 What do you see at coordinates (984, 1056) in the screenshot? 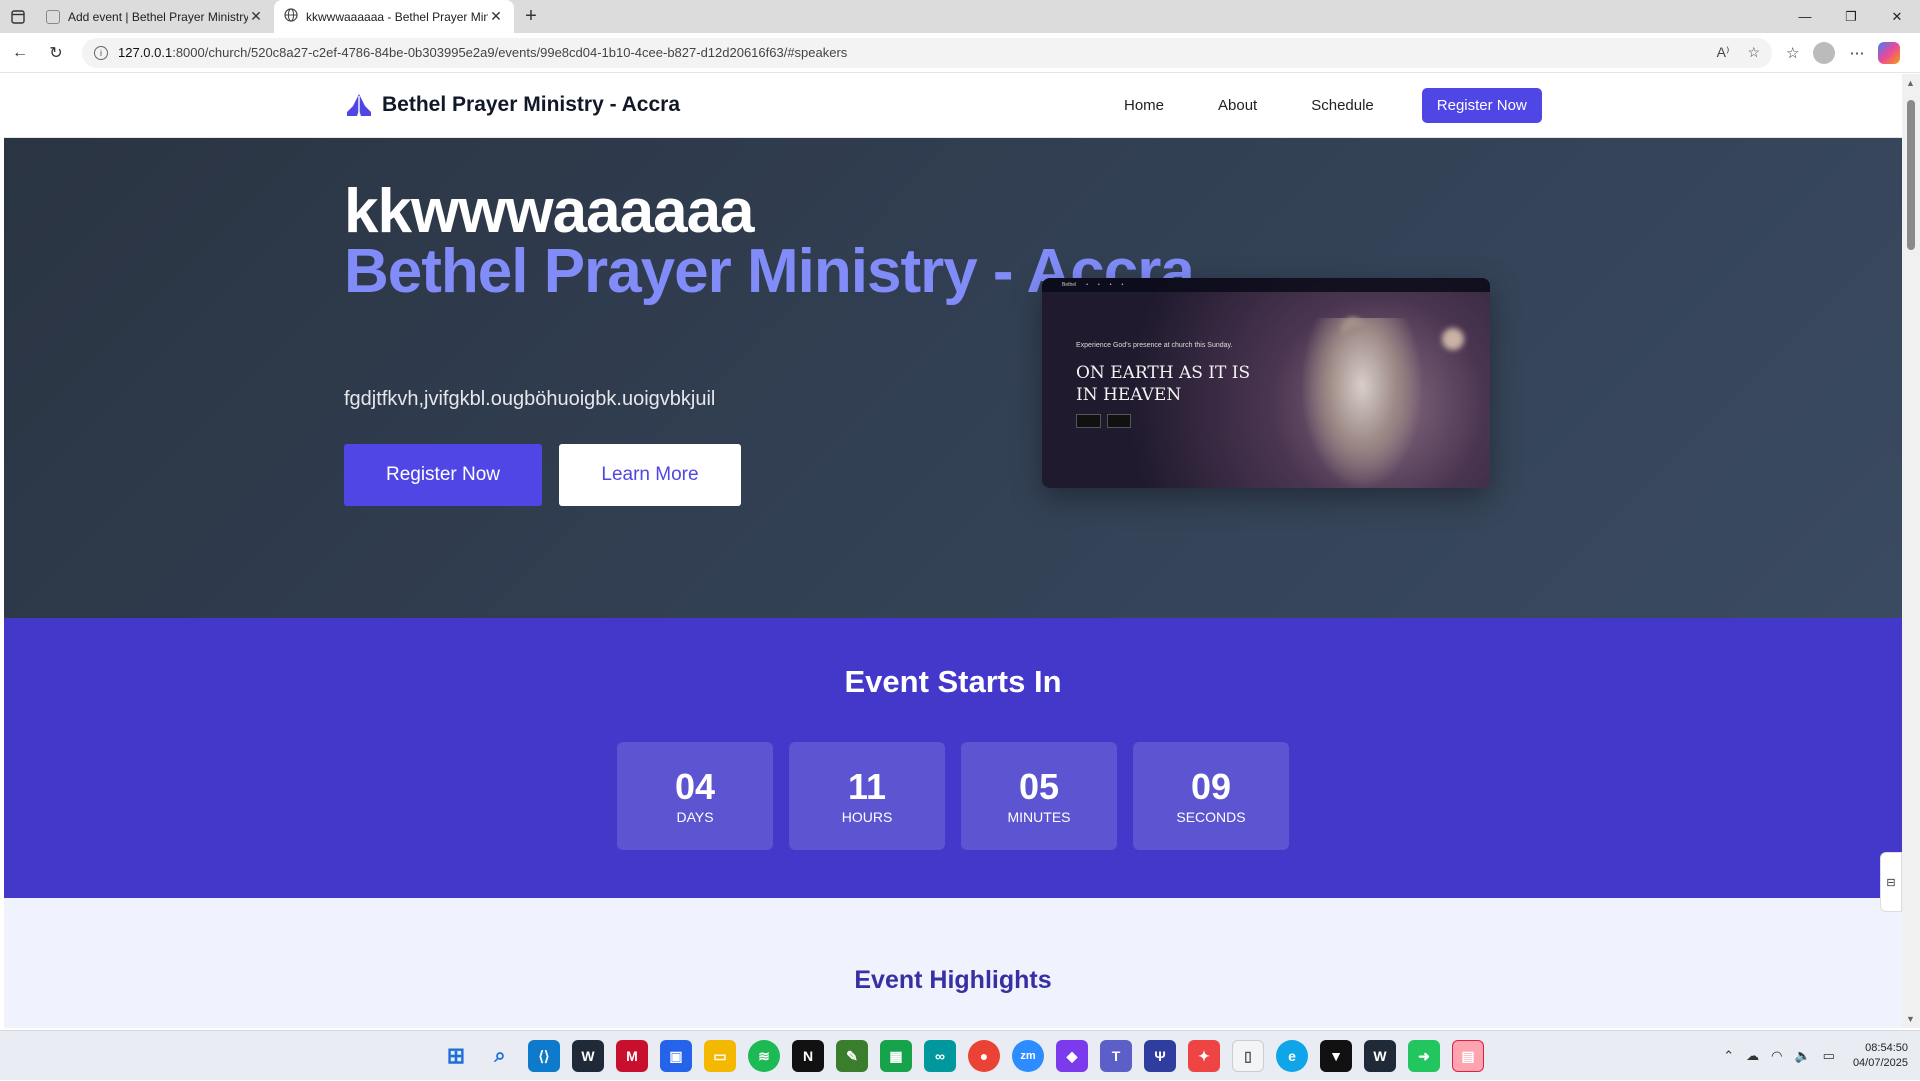
I see `chrome-icon: ●` at bounding box center [984, 1056].